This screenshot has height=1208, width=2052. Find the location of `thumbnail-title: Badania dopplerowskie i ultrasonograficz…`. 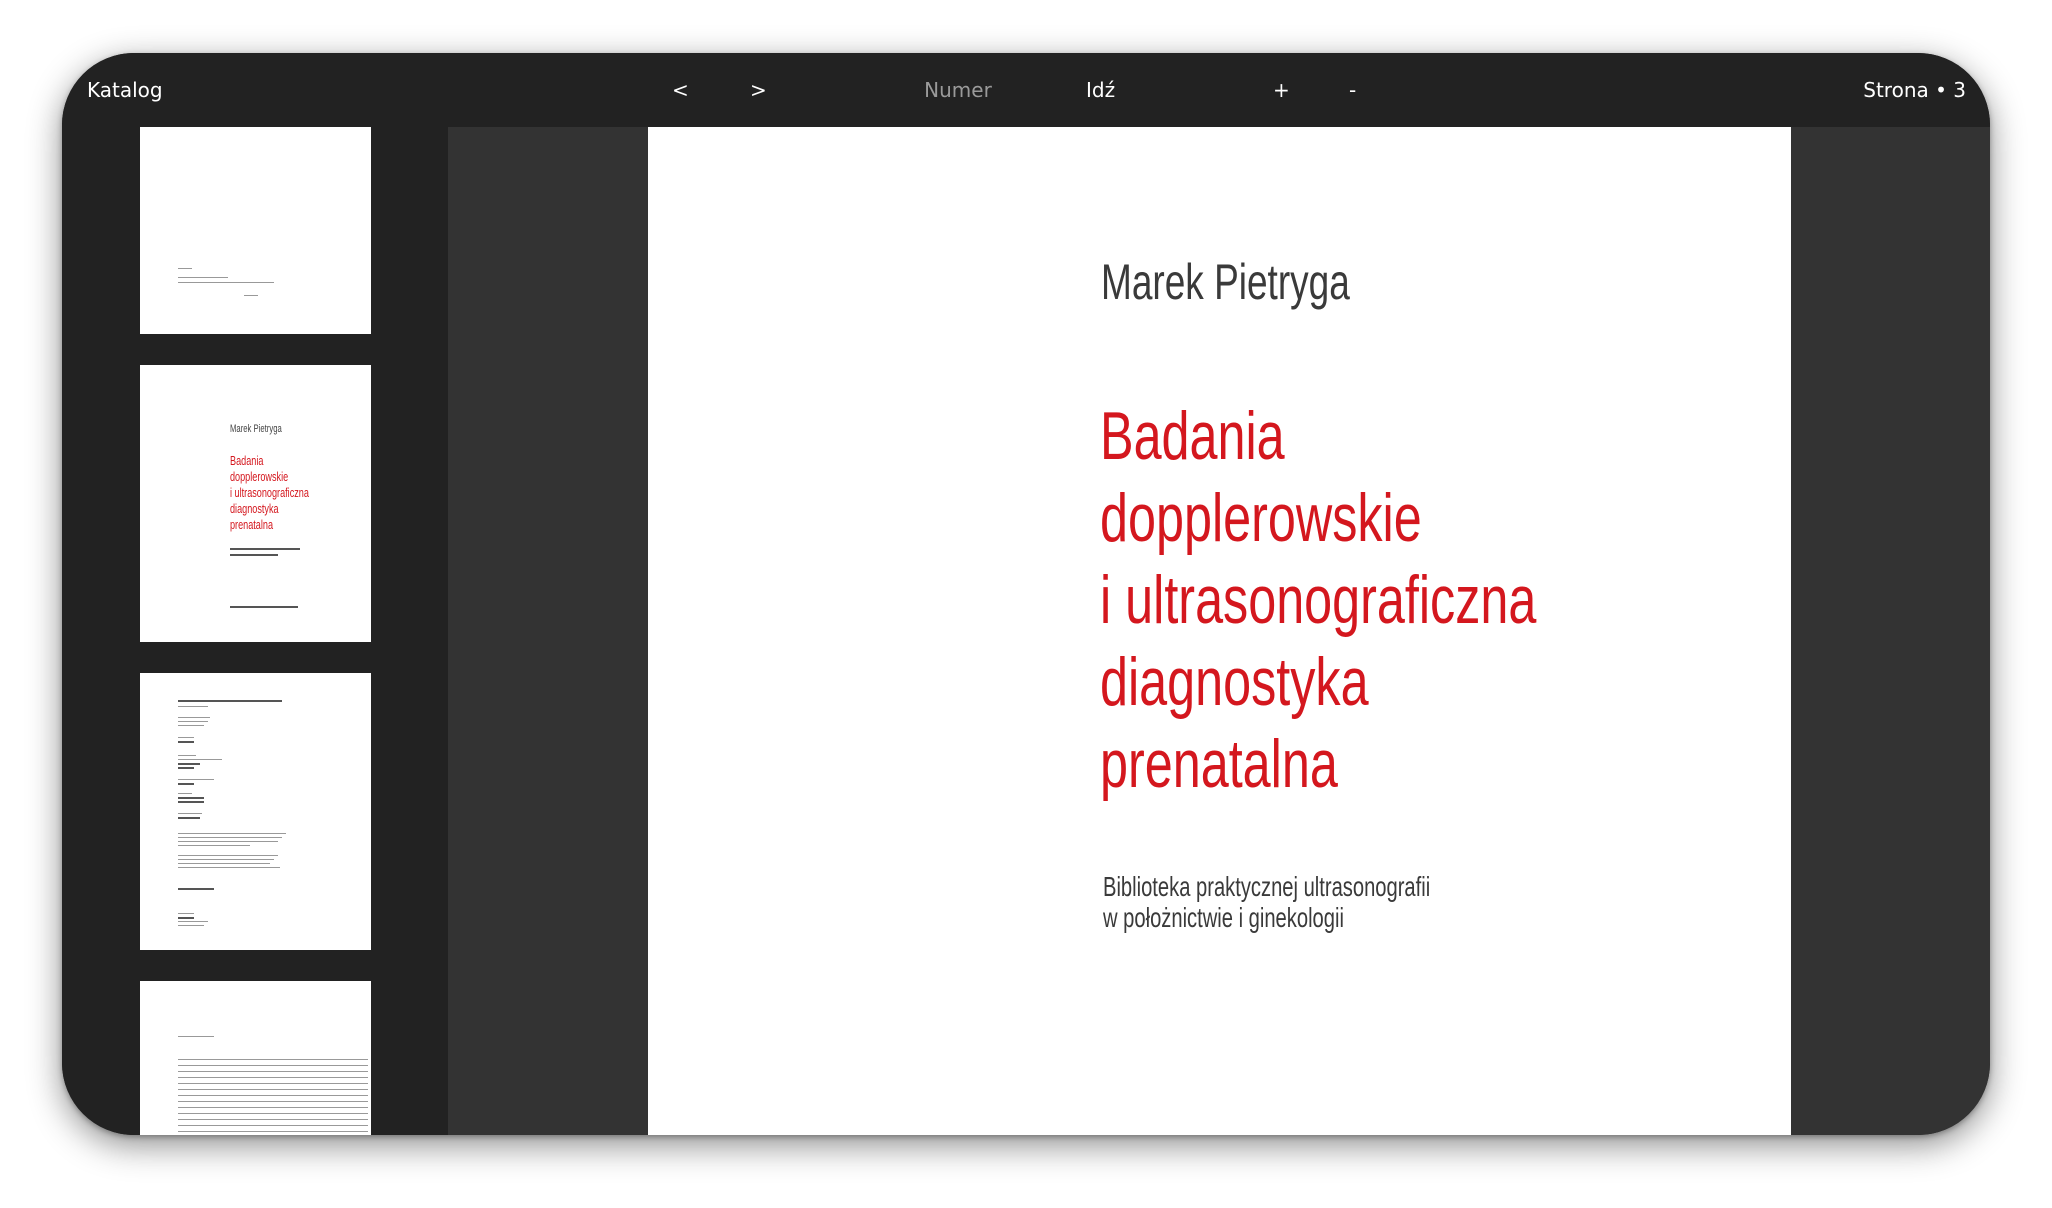

thumbnail-title: Badania dopplerowskie i ultrasonograficz… is located at coordinates (269, 493).